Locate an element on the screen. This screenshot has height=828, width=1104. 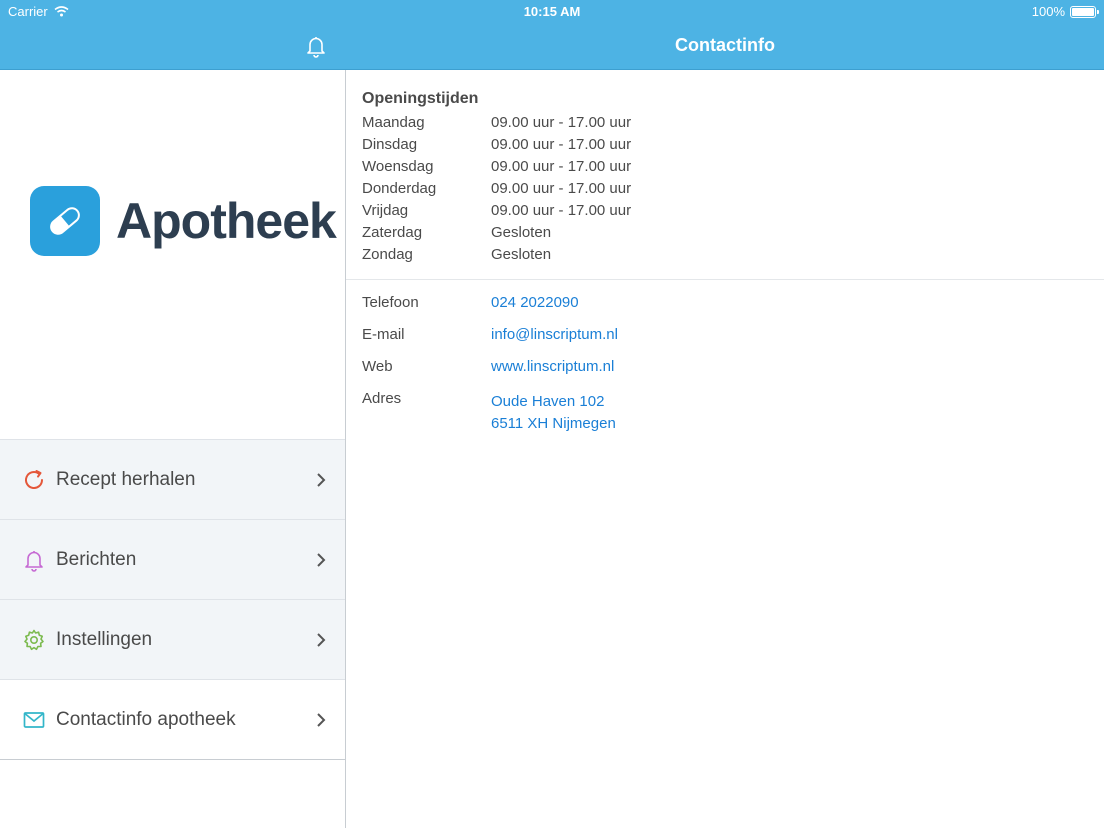
address-line-1: Oude Haven 102 is located at coordinates (548, 401).